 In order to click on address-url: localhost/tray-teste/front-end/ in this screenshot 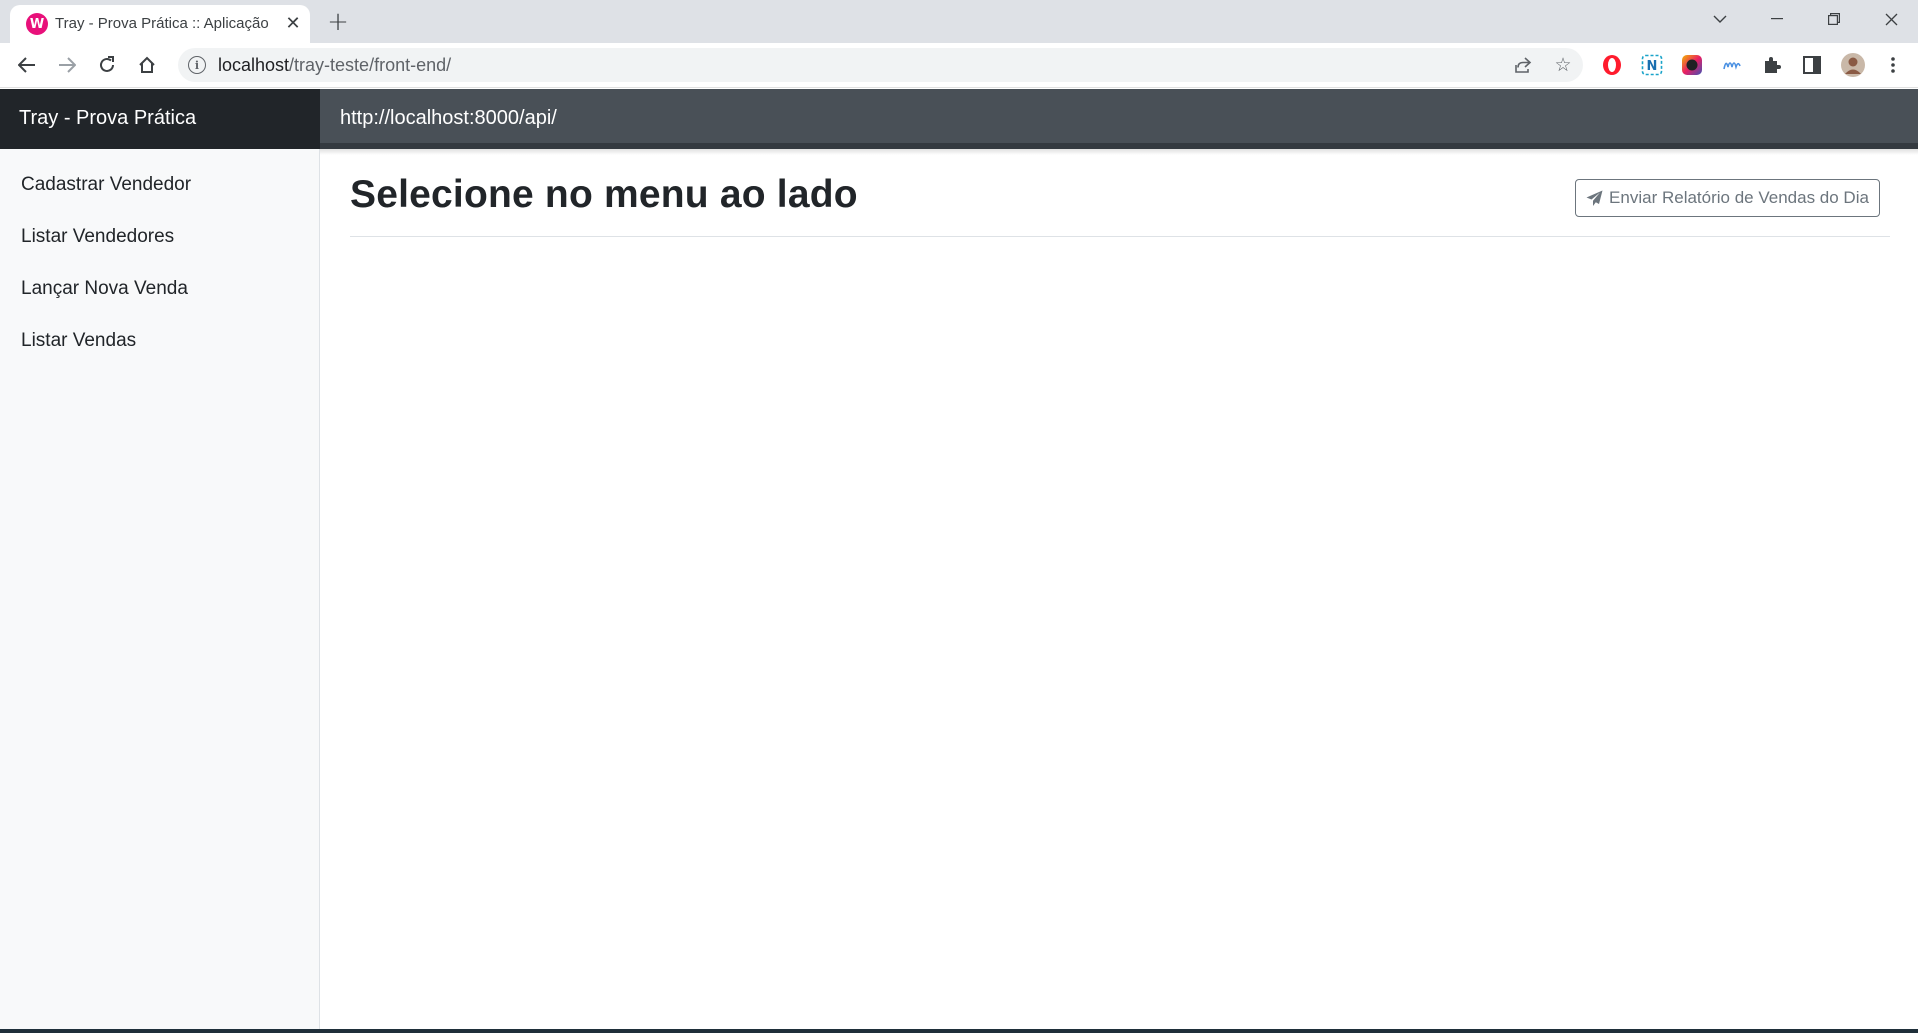, I will do `click(334, 65)`.